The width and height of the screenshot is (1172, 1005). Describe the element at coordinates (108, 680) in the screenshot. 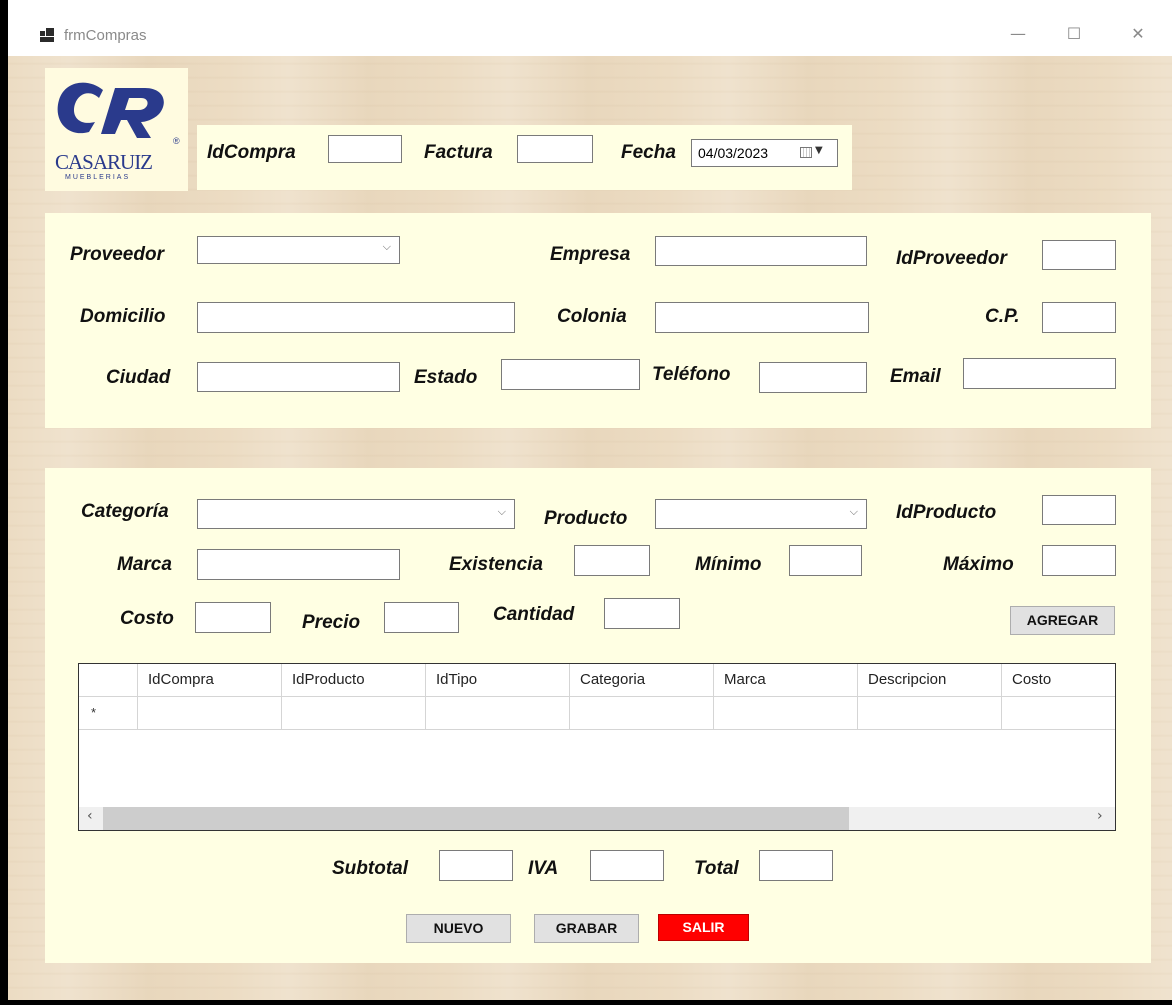

I see `grid-row-header-corner` at that location.